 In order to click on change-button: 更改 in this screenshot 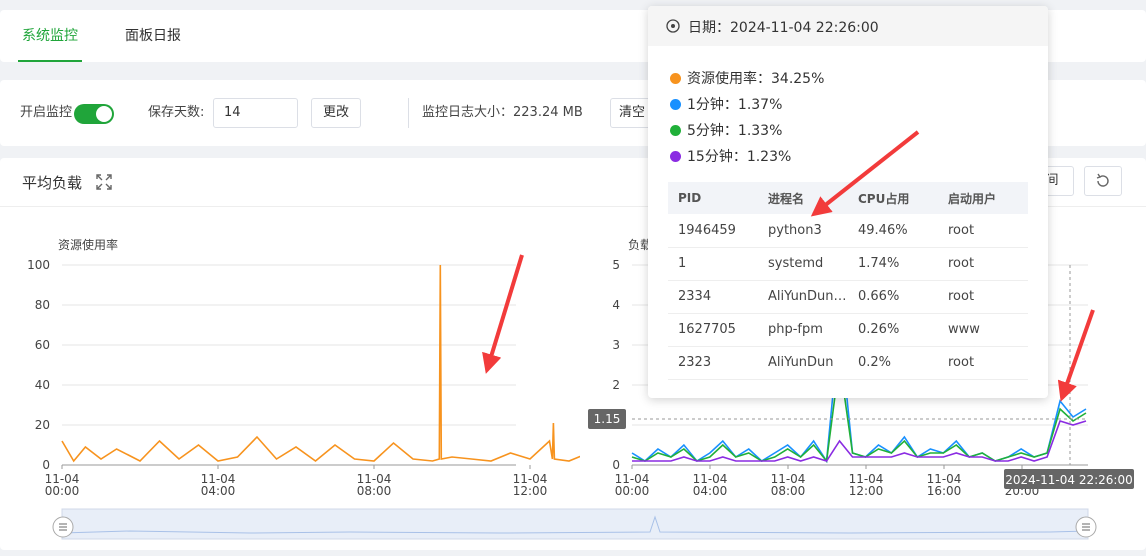, I will do `click(336, 113)`.